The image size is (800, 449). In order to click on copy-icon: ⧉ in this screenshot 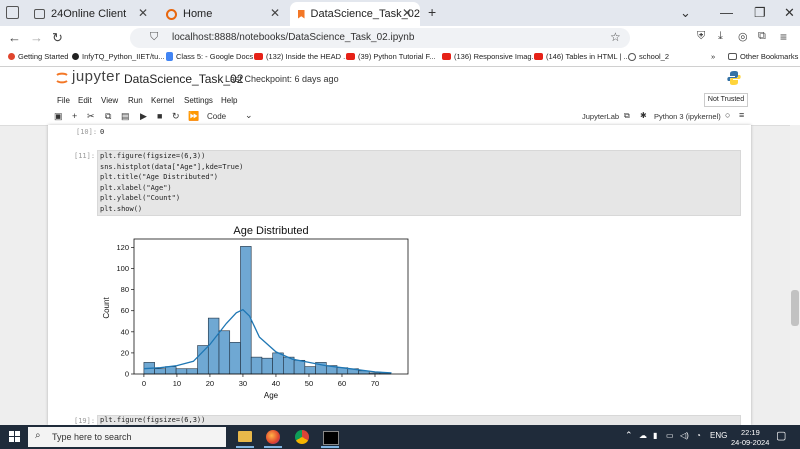, I will do `click(108, 116)`.